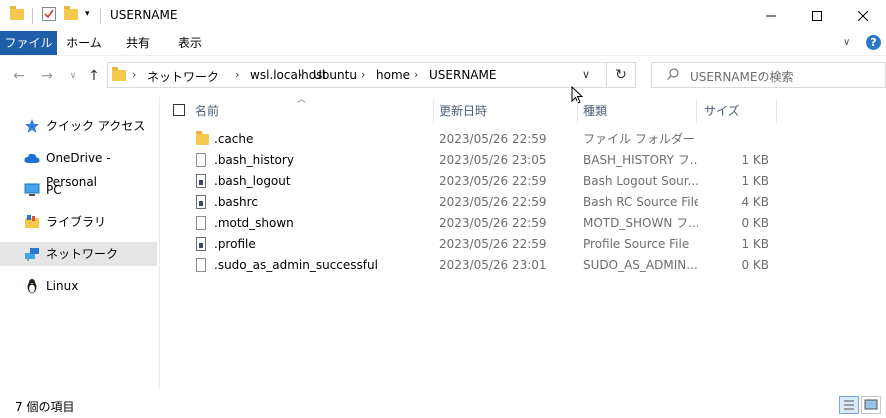  I want to click on file-size, so click(734, 139).